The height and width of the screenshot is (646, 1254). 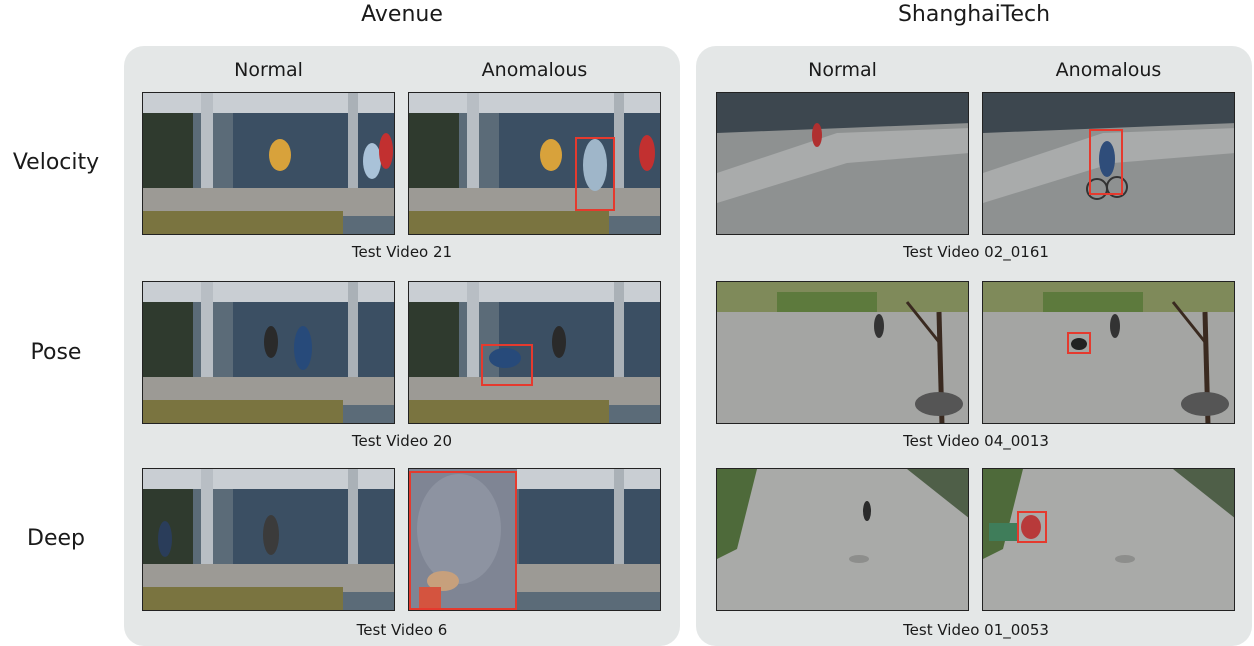 What do you see at coordinates (268, 163) in the screenshot?
I see `avenue-velocity-normal-frame` at bounding box center [268, 163].